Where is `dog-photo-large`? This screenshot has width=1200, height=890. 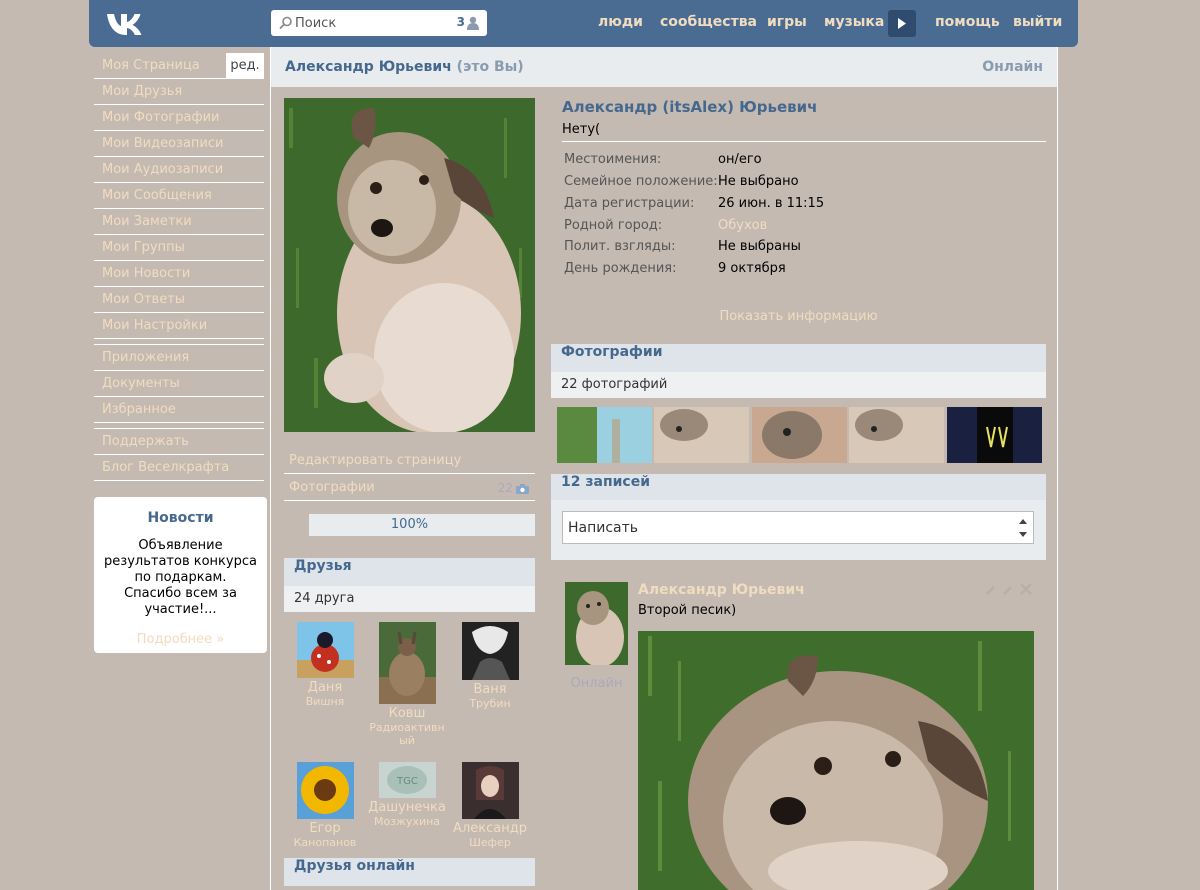
dog-photo-large is located at coordinates (836, 760).